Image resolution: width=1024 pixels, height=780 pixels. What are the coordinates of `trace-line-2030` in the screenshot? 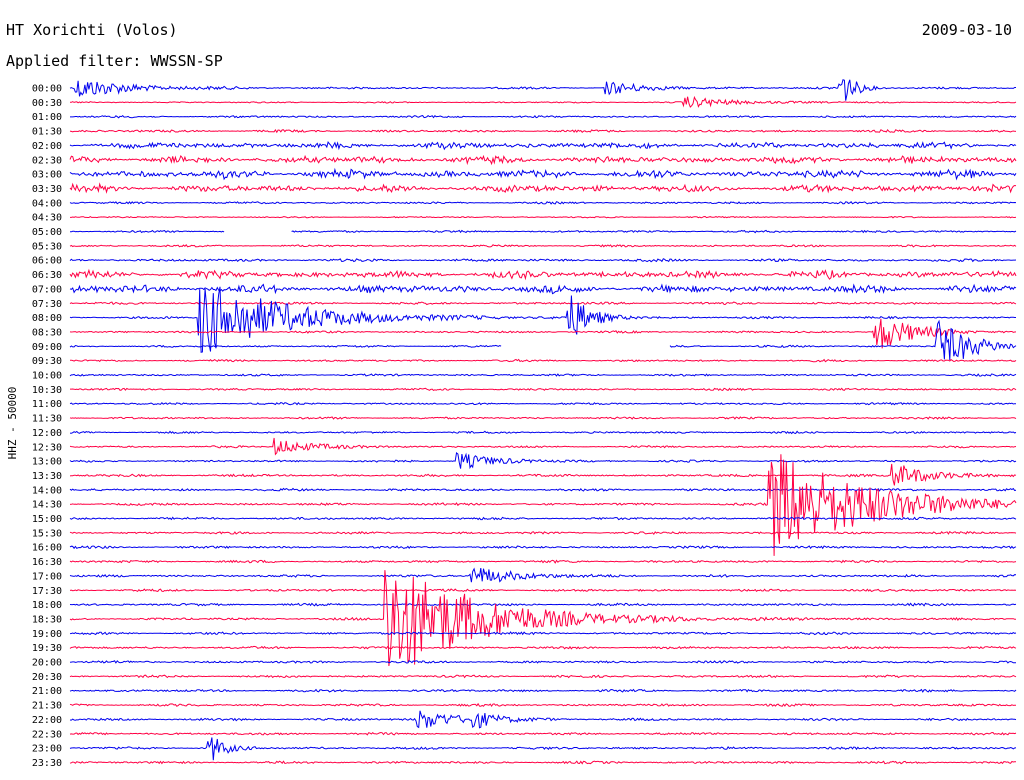 It's located at (543, 676).